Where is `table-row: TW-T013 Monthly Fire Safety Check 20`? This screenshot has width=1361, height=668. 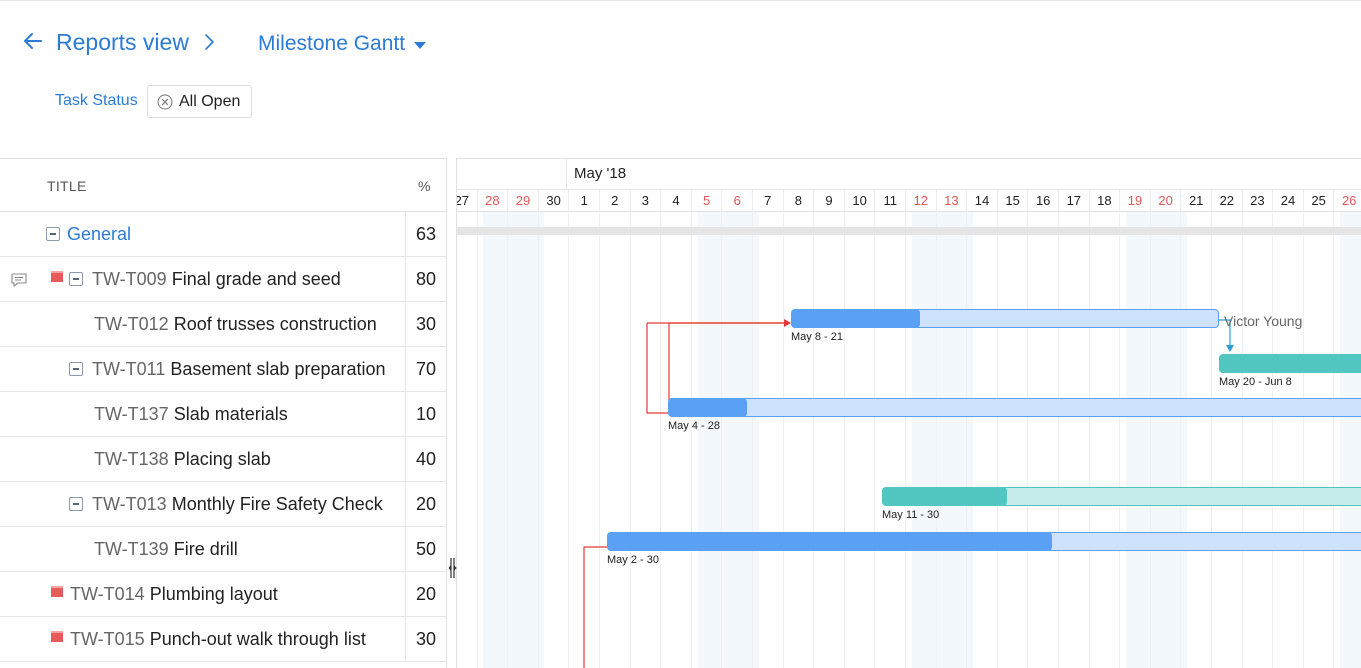
table-row: TW-T013 Monthly Fire Safety Check 20 is located at coordinates (223, 504).